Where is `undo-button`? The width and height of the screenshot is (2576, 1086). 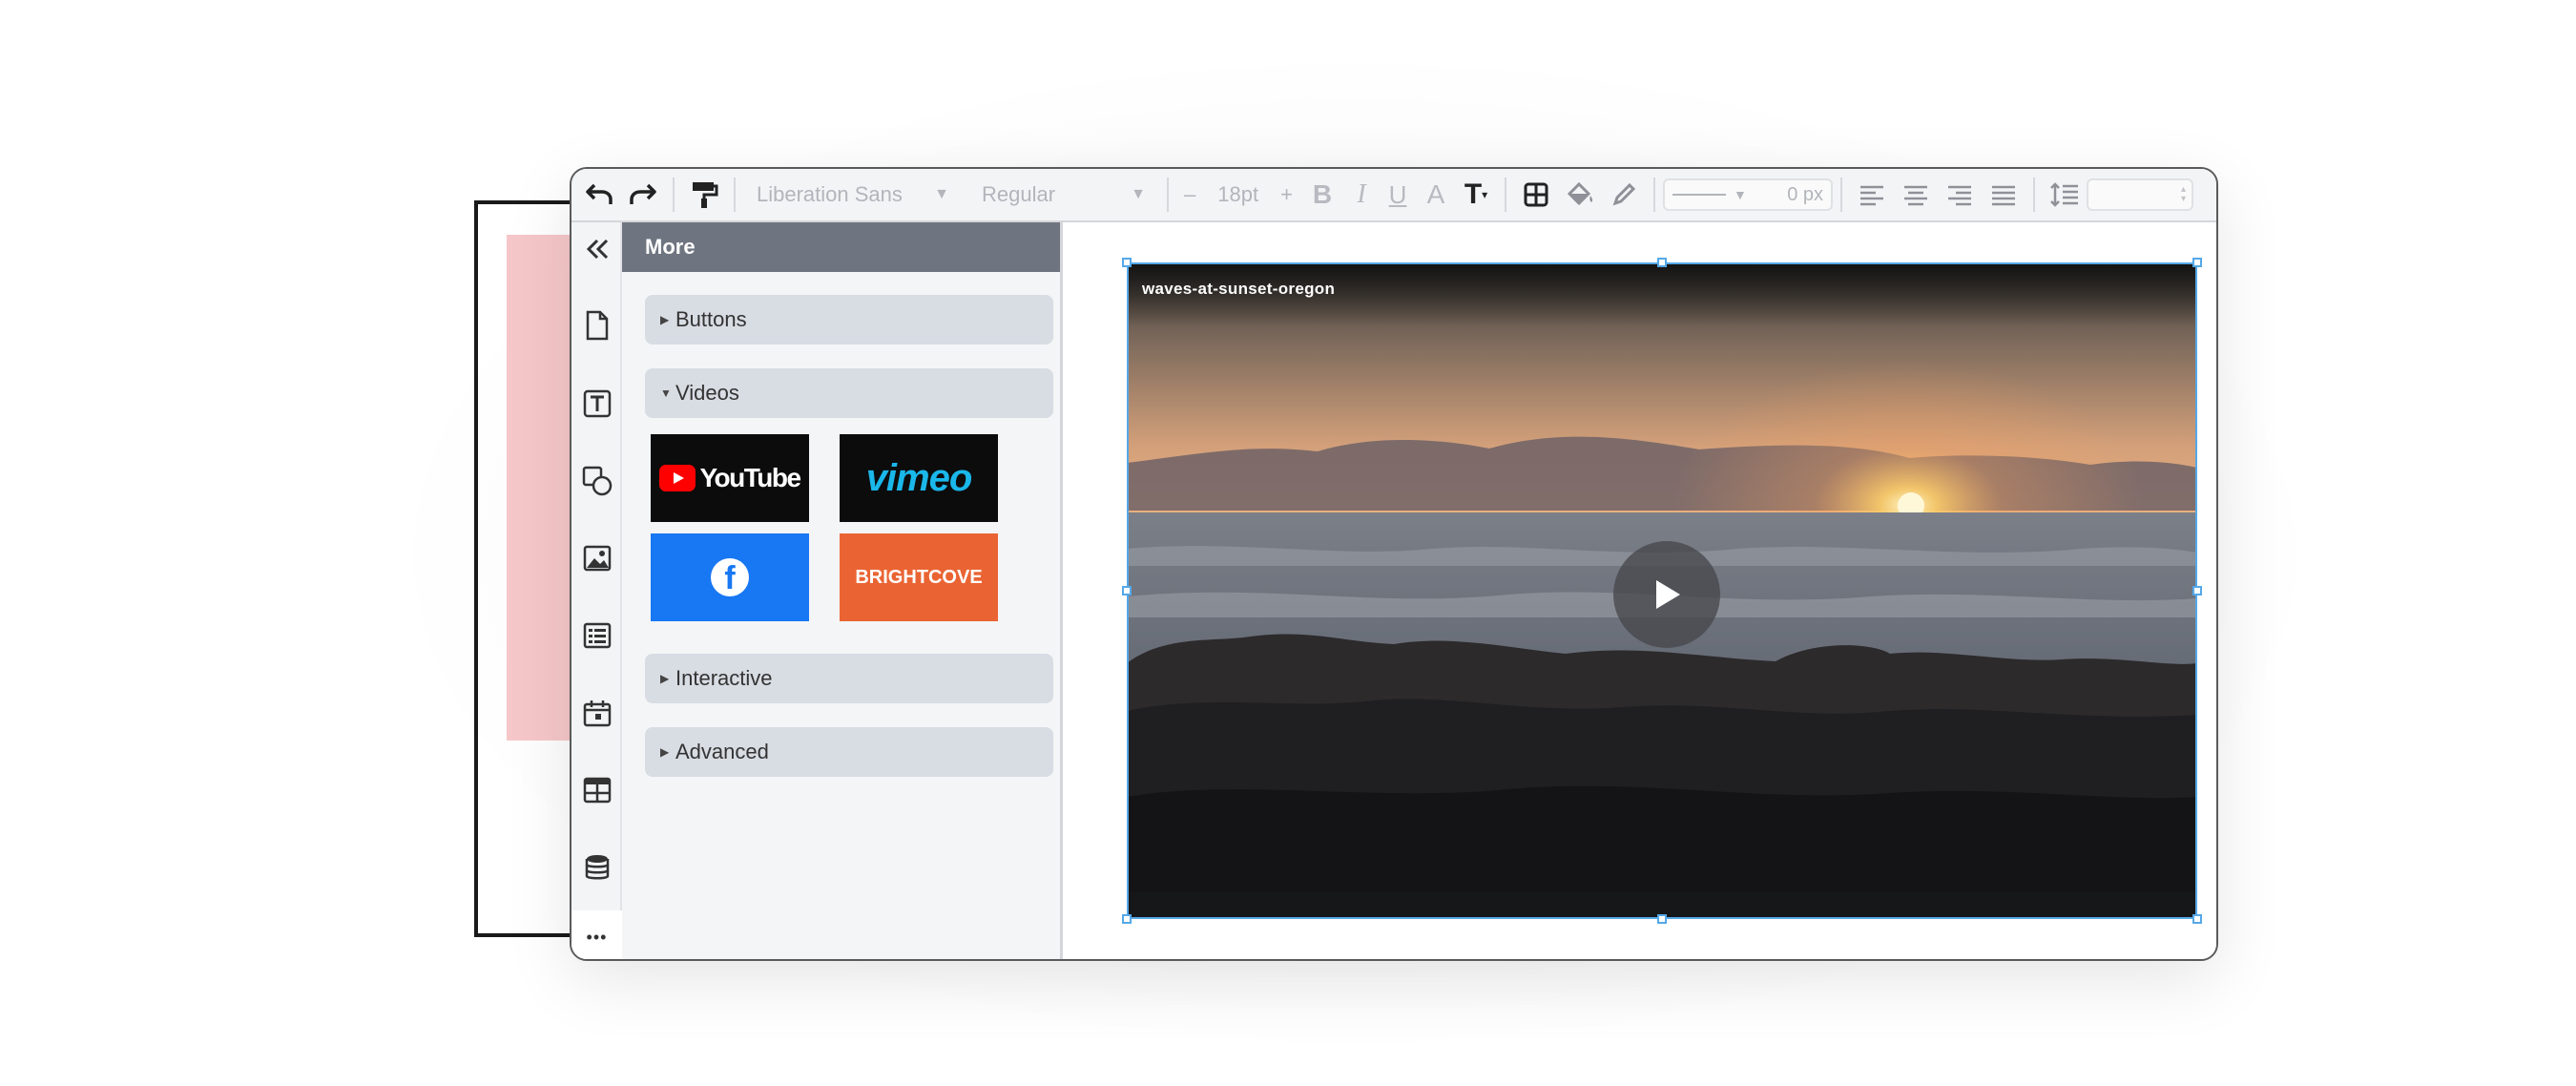 undo-button is located at coordinates (599, 195).